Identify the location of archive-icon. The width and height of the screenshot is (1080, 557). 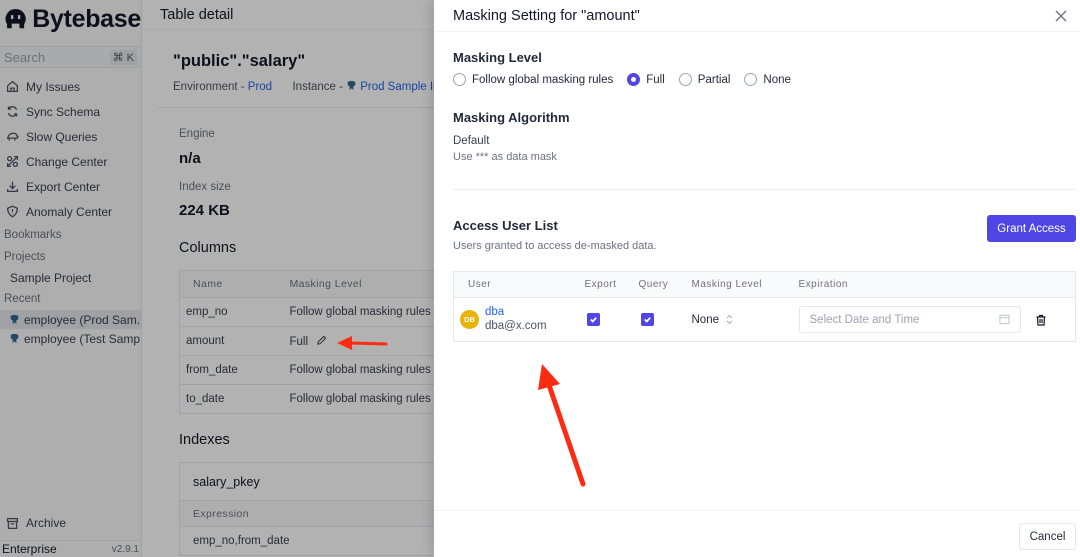
(12, 523).